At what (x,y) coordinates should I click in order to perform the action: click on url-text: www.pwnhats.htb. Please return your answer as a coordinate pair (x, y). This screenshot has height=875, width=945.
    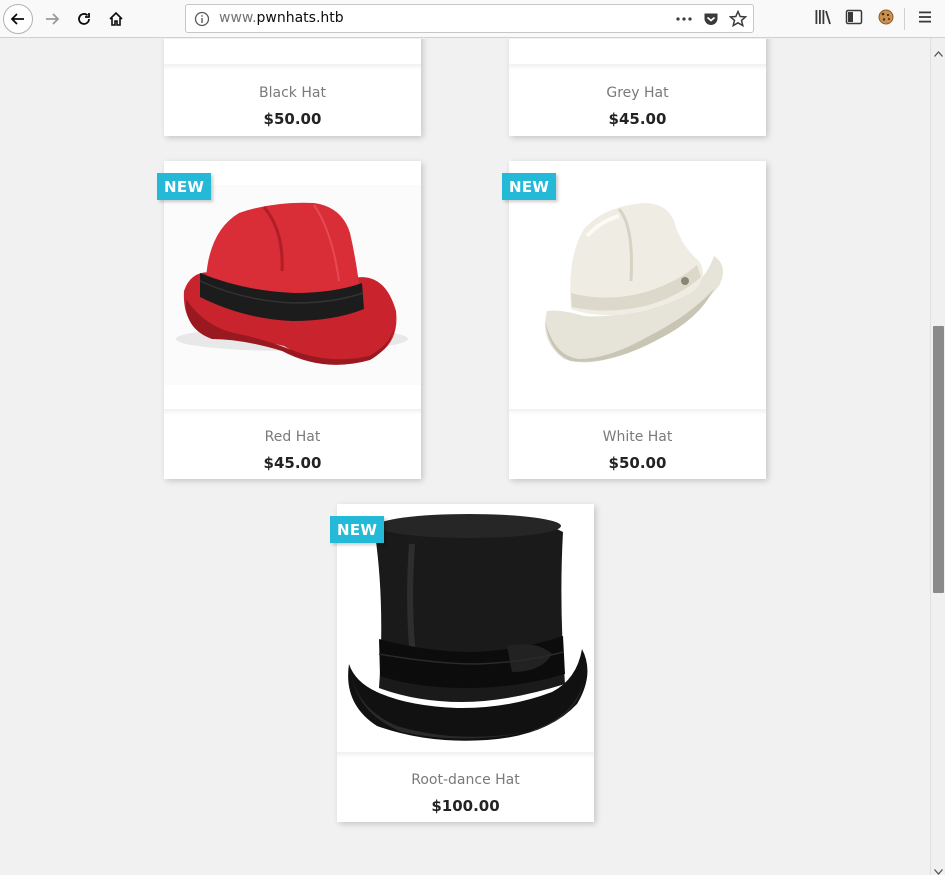
    Looking at the image, I should click on (281, 18).